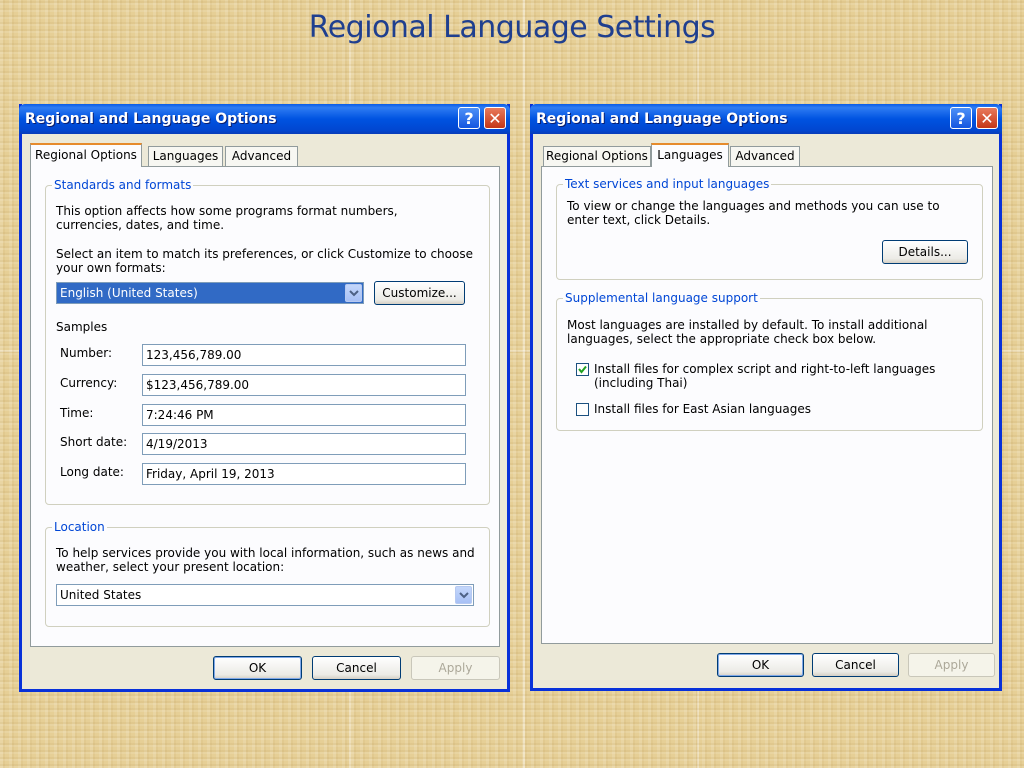  I want to click on right-titlebar: Regional and Language Options ? ✕, so click(766, 119).